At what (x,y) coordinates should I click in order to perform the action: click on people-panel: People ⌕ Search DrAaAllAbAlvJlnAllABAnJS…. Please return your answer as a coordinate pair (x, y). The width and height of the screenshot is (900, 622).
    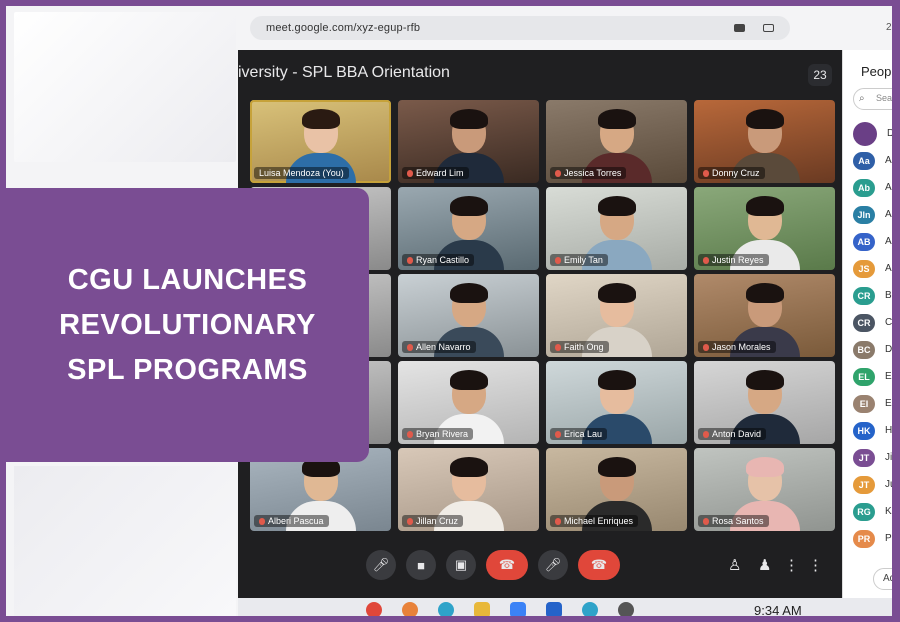
    Looking at the image, I should click on (867, 324).